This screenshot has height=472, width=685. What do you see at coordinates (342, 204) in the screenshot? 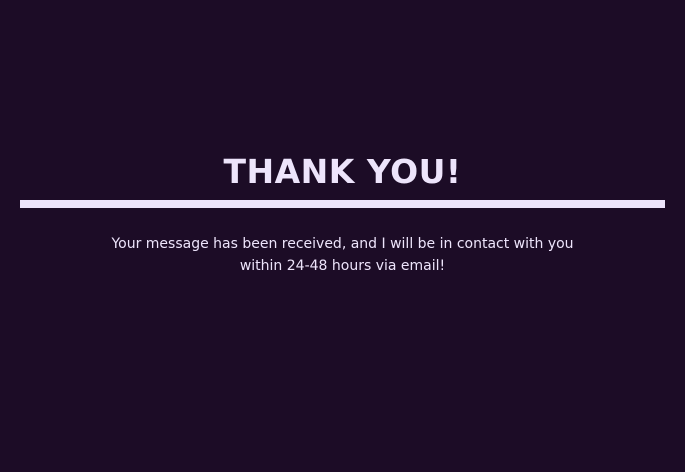
I see `title-divider` at bounding box center [342, 204].